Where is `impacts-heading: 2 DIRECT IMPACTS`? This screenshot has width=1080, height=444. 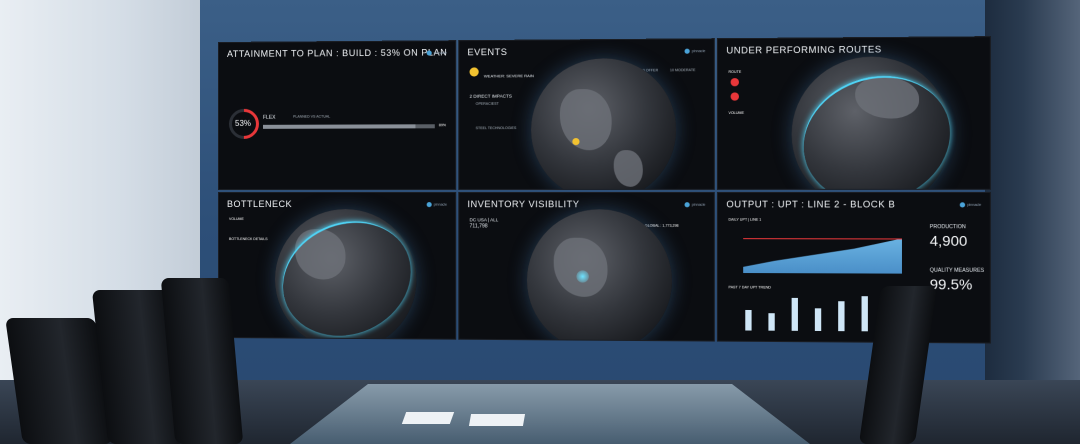 impacts-heading: 2 DIRECT IMPACTS is located at coordinates (491, 96).